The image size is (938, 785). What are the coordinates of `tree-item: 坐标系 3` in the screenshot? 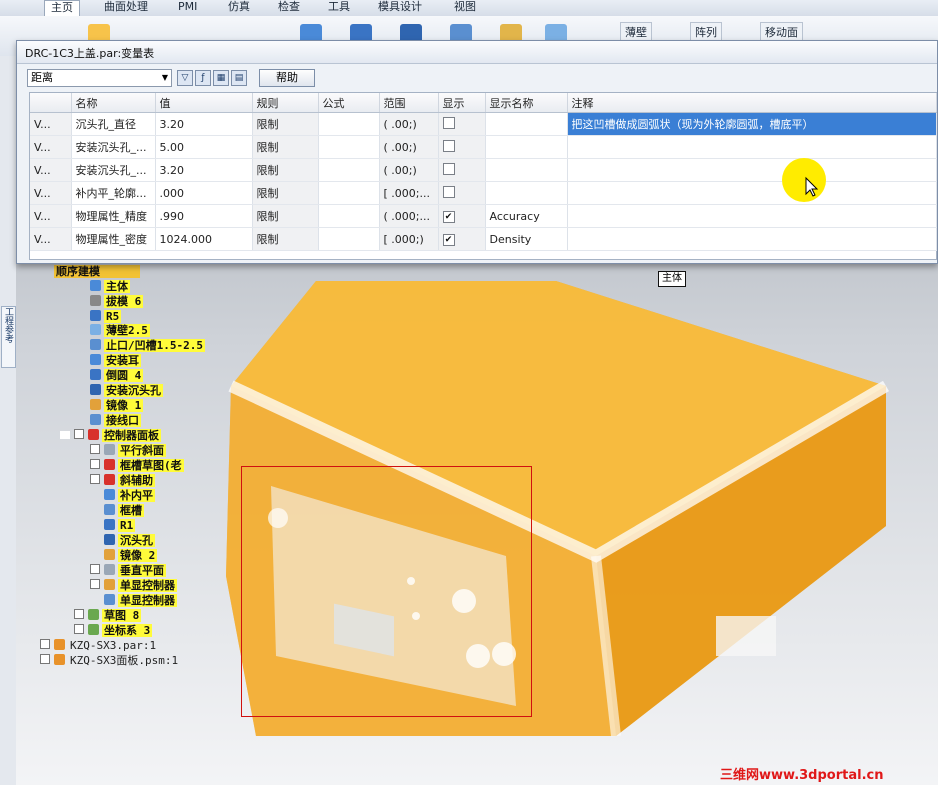 It's located at (113, 630).